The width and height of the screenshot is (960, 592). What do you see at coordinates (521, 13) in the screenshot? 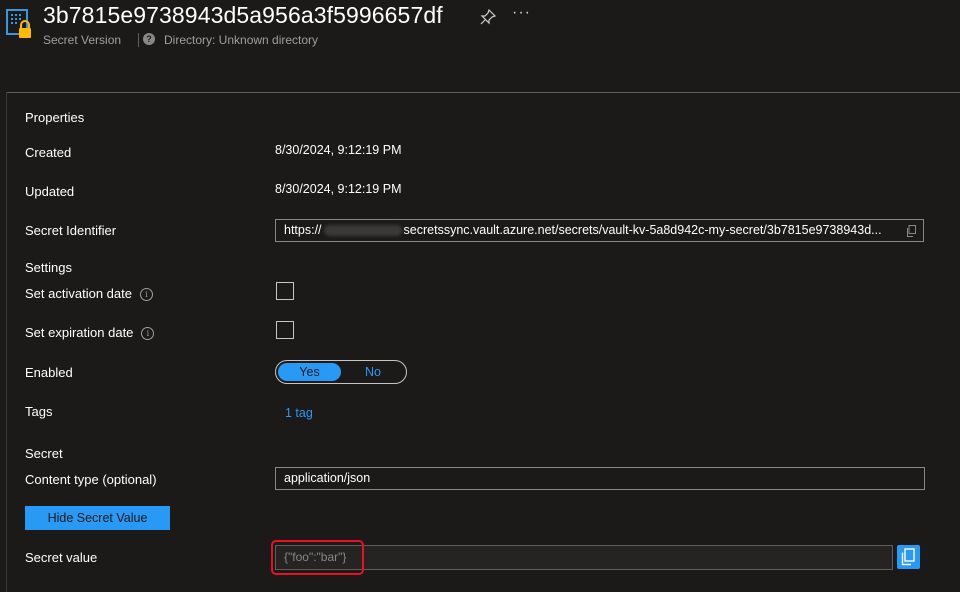
I see `more-actions-icon: ···` at bounding box center [521, 13].